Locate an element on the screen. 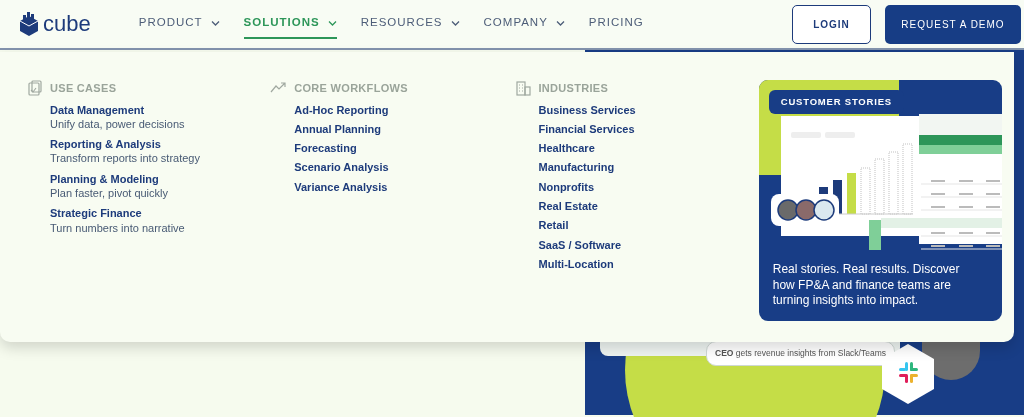 Image resolution: width=1024 pixels, height=417 pixels. menu-item-description: Transform reports into strategy is located at coordinates (125, 158).